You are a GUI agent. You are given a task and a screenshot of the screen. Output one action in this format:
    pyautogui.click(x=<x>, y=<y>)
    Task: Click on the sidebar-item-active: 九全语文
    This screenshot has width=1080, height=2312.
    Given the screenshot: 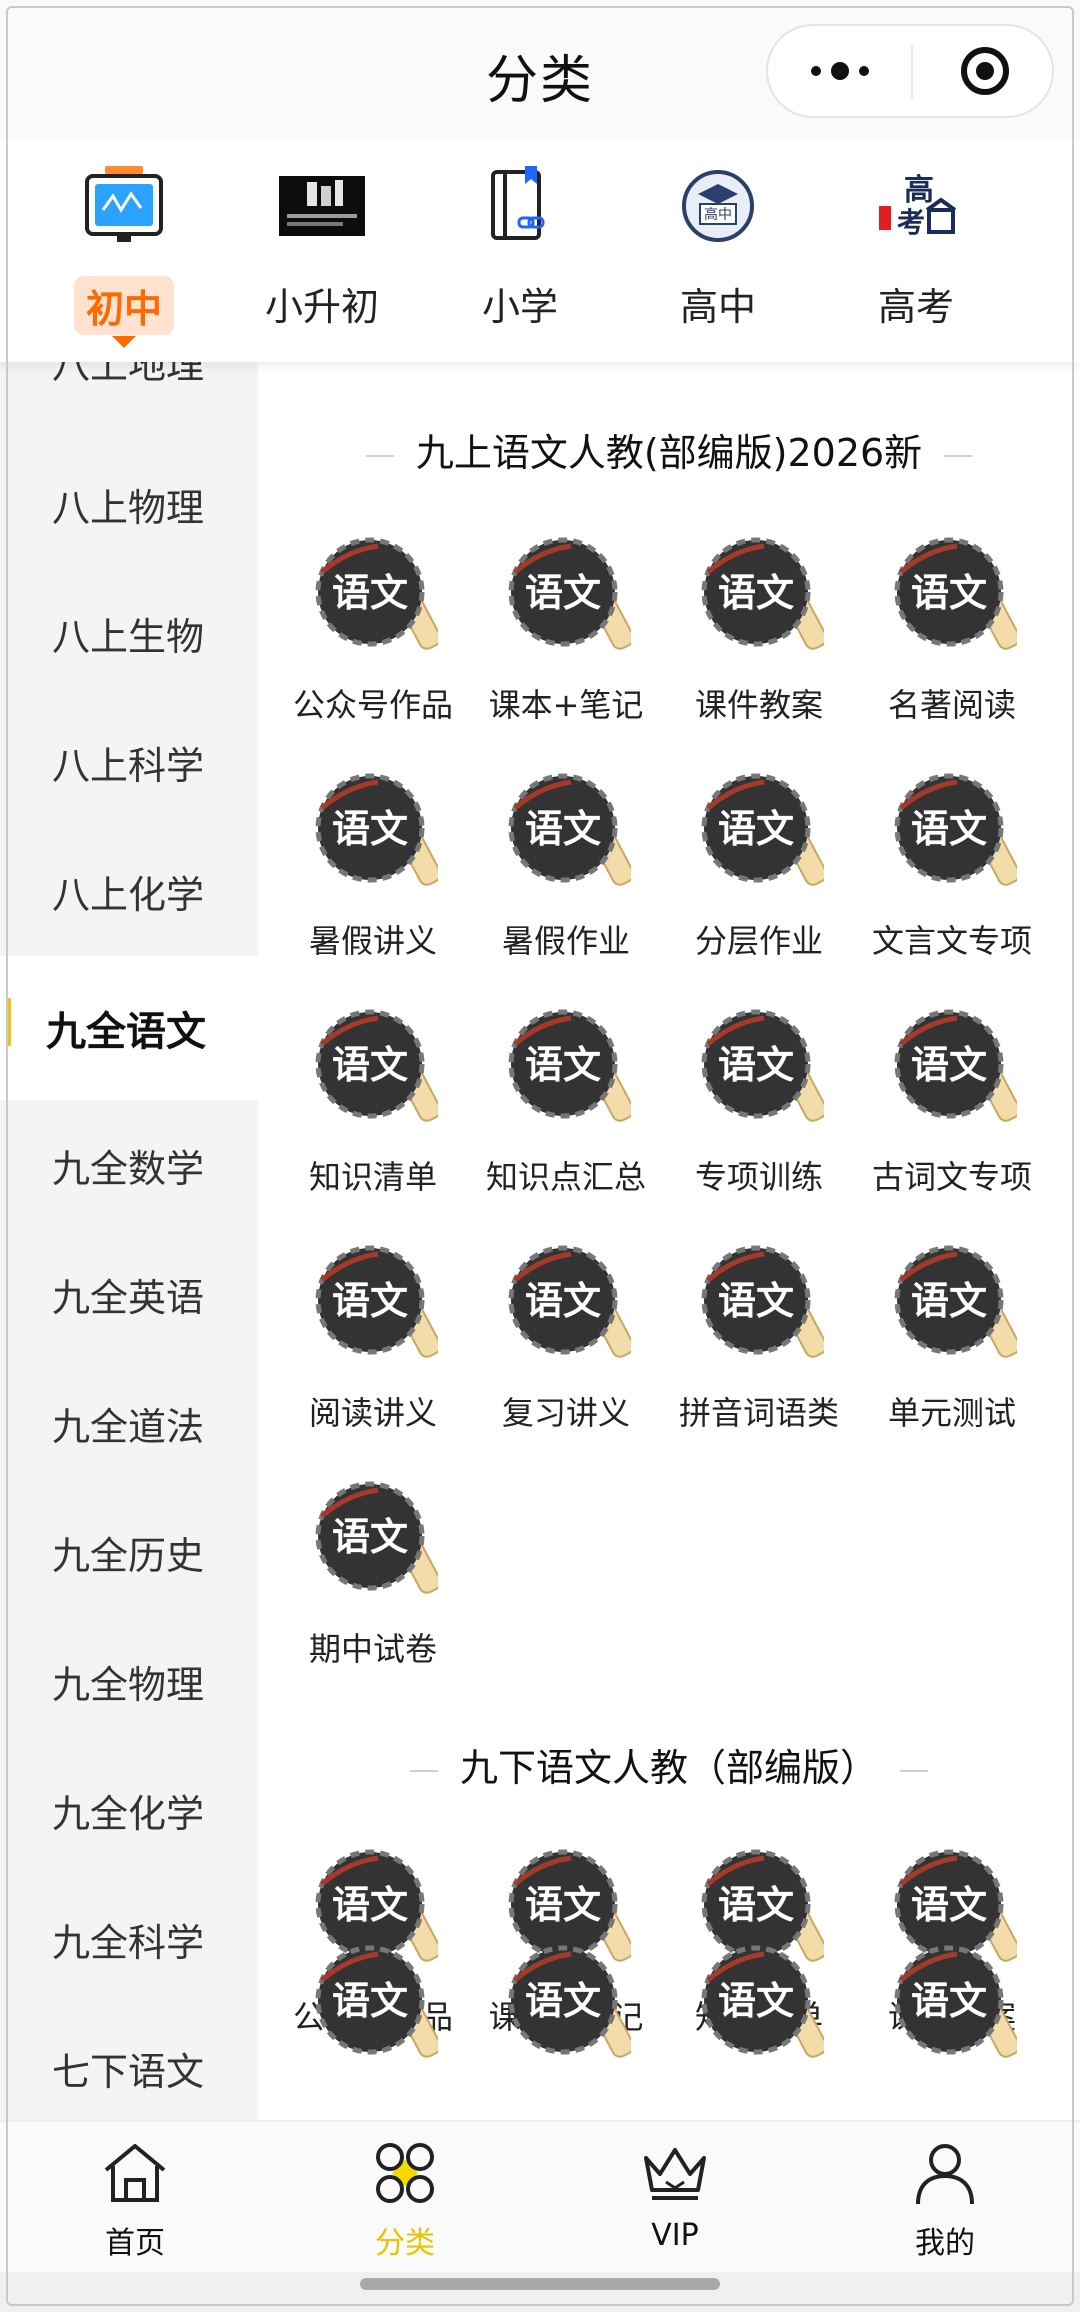 What is the action you would take?
    pyautogui.click(x=129, y=1028)
    